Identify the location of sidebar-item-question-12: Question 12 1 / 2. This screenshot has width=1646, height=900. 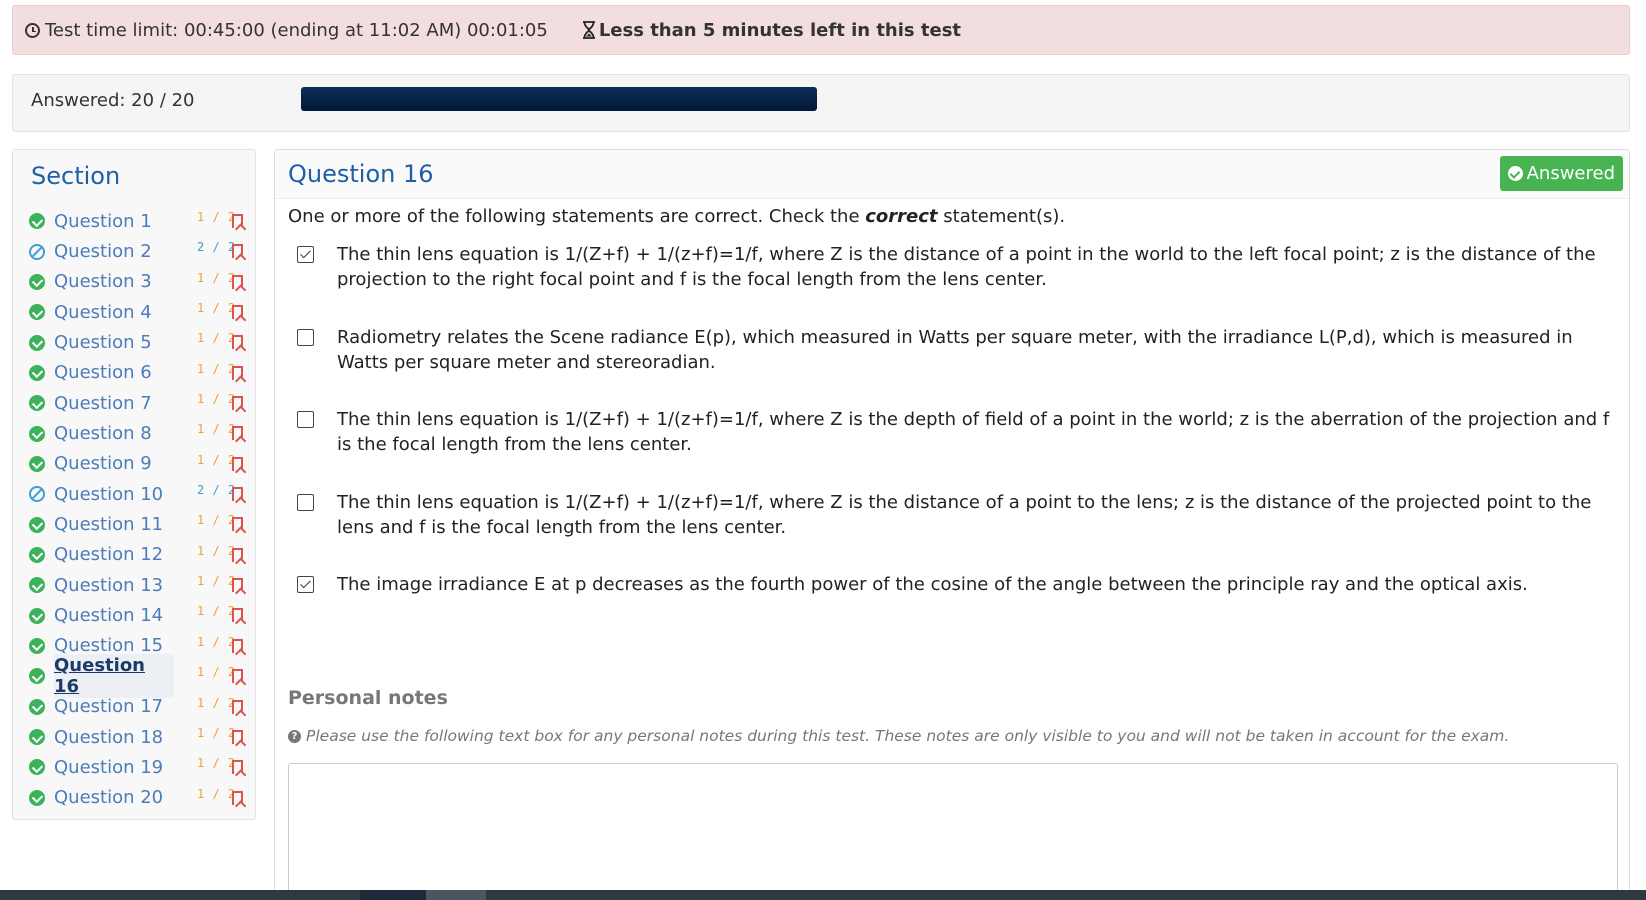
(140, 555).